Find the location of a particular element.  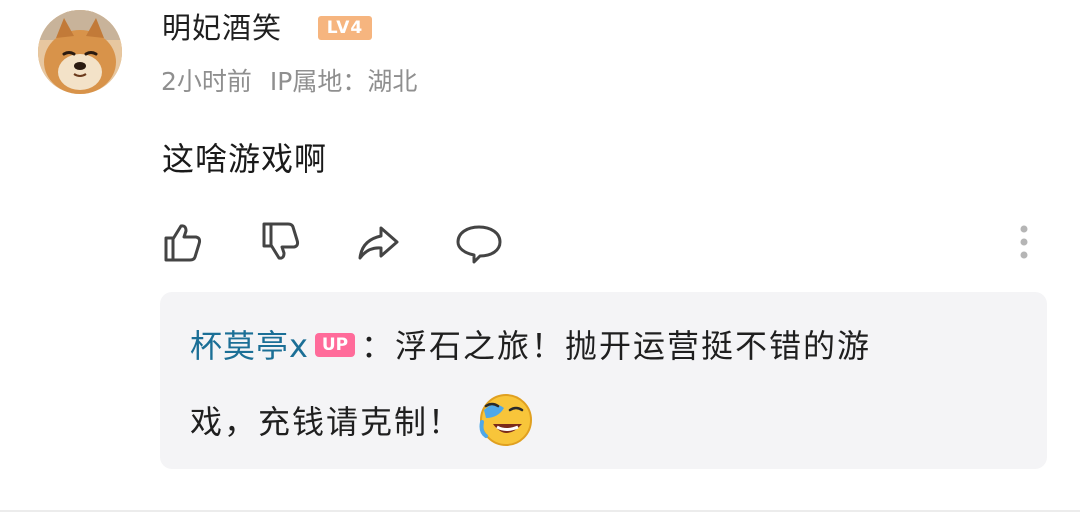

thumbs-down-icon is located at coordinates (281, 241).